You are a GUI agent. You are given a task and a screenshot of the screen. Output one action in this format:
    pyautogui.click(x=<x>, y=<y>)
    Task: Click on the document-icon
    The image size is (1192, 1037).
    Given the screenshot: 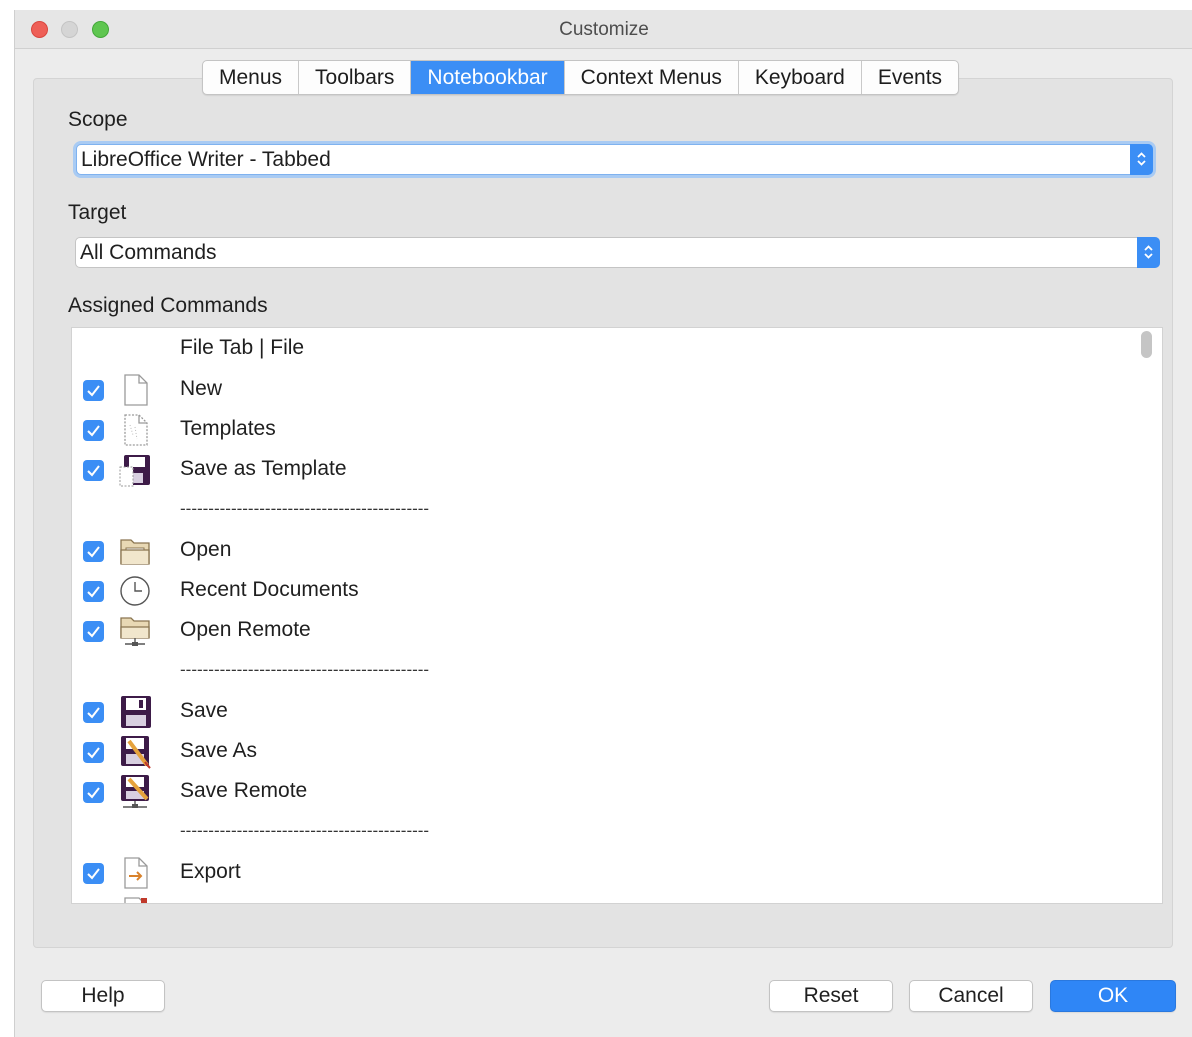 What is the action you would take?
    pyautogui.click(x=135, y=900)
    